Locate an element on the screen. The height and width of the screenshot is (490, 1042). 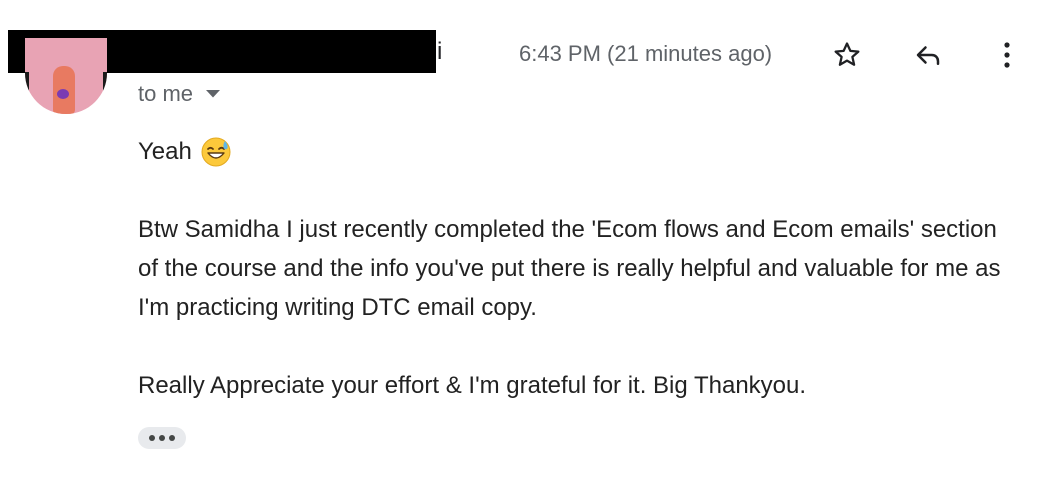
more-vertical-icon is located at coordinates (1007, 55).